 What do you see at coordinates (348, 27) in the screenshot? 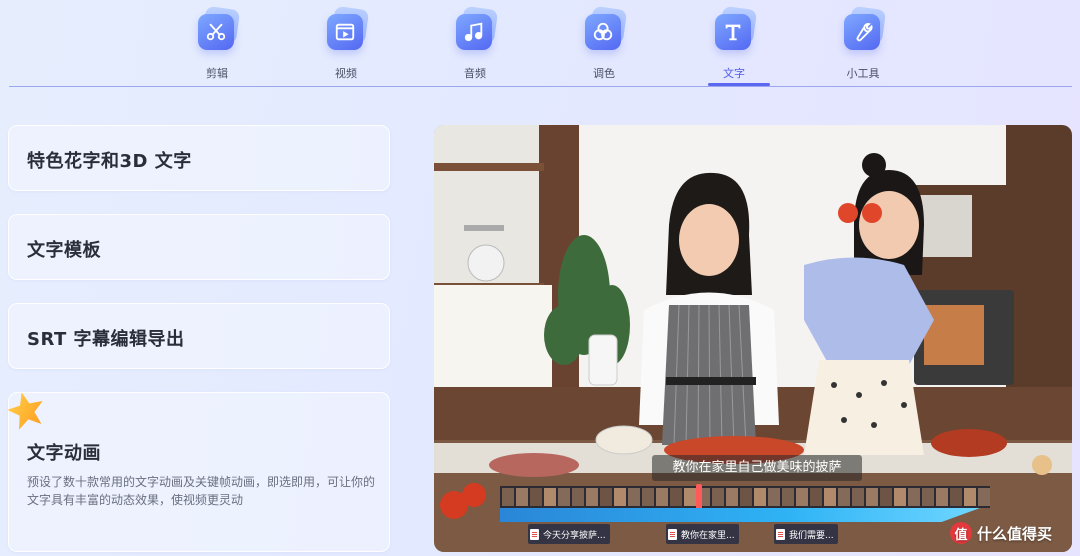
I see `video-play-icon` at bounding box center [348, 27].